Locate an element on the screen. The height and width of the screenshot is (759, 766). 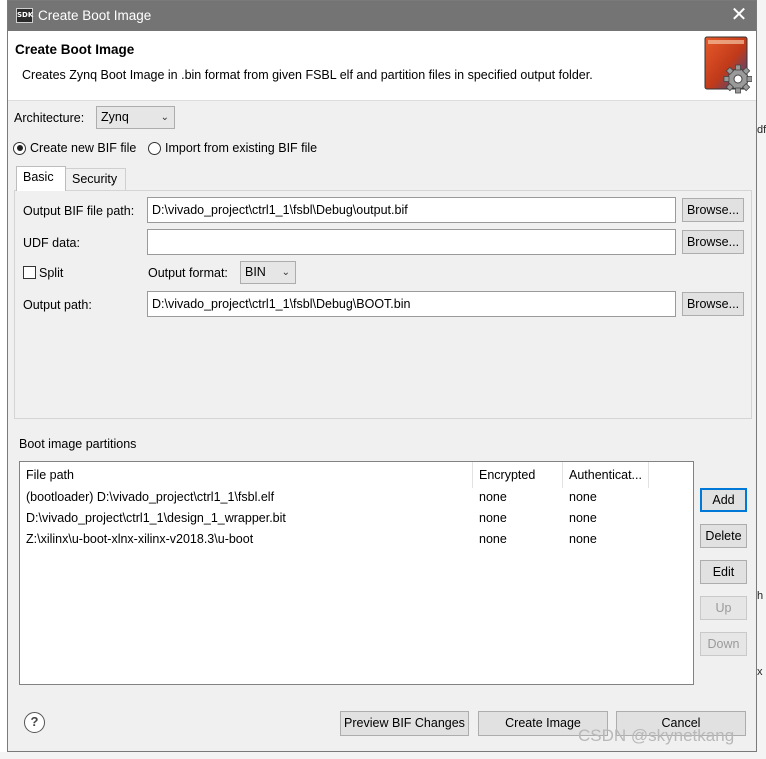
sdk-app-icon: SDK is located at coordinates (24, 15).